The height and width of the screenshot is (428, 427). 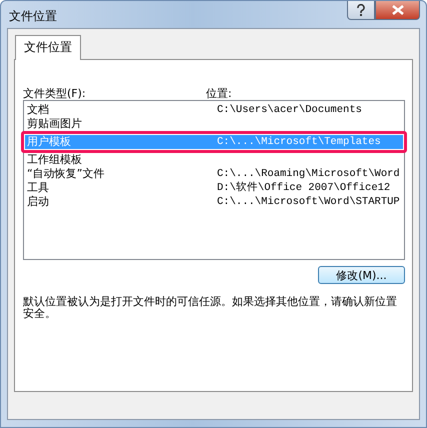 What do you see at coordinates (210, 308) in the screenshot?
I see `note-text: 默认位置被认为是打开文件时的可信任源。如果选择其他位置，请确认新位置安全。` at bounding box center [210, 308].